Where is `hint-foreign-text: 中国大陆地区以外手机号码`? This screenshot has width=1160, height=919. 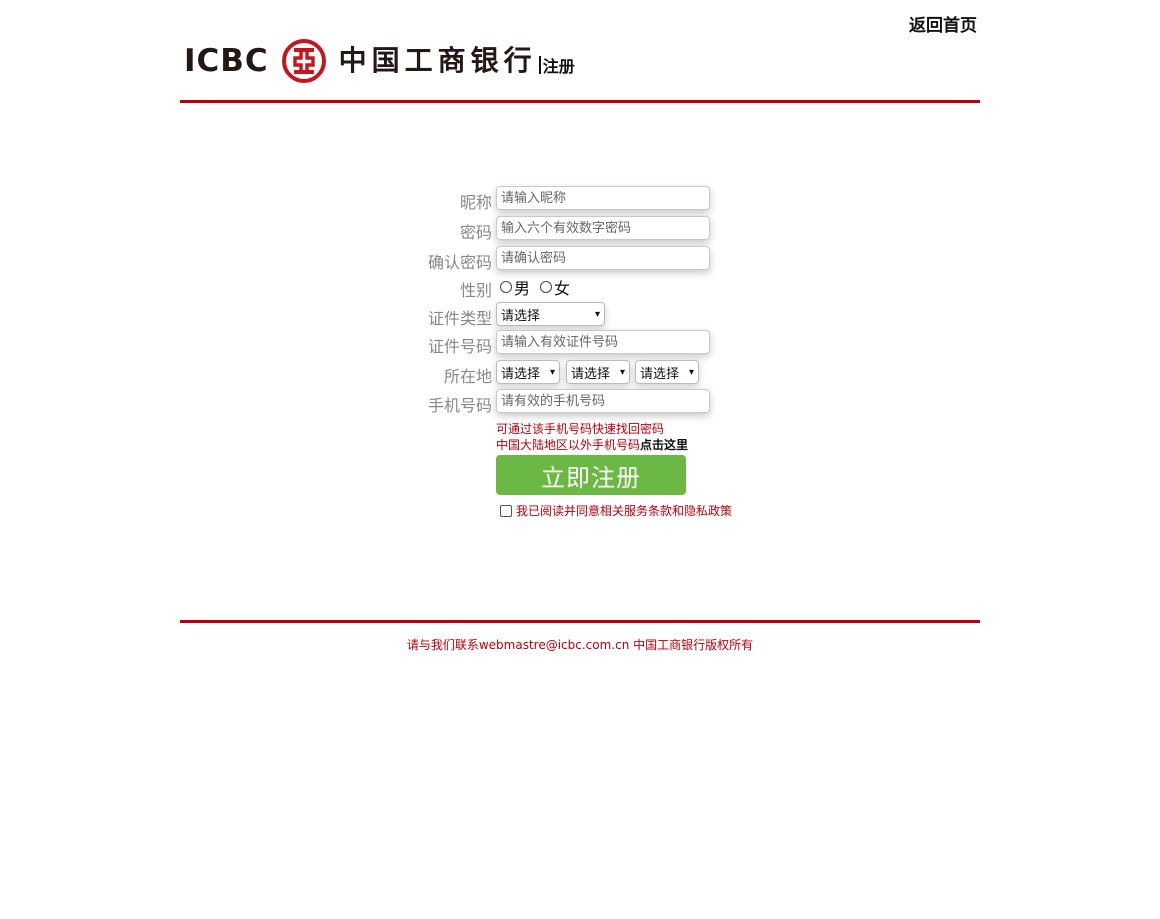
hint-foreign-text: 中国大陆地区以外手机号码 is located at coordinates (568, 445).